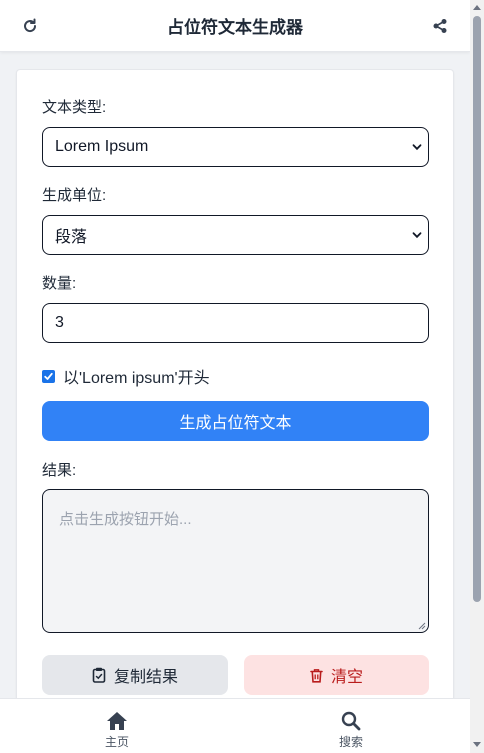  I want to click on count-input: 3, so click(235, 323).